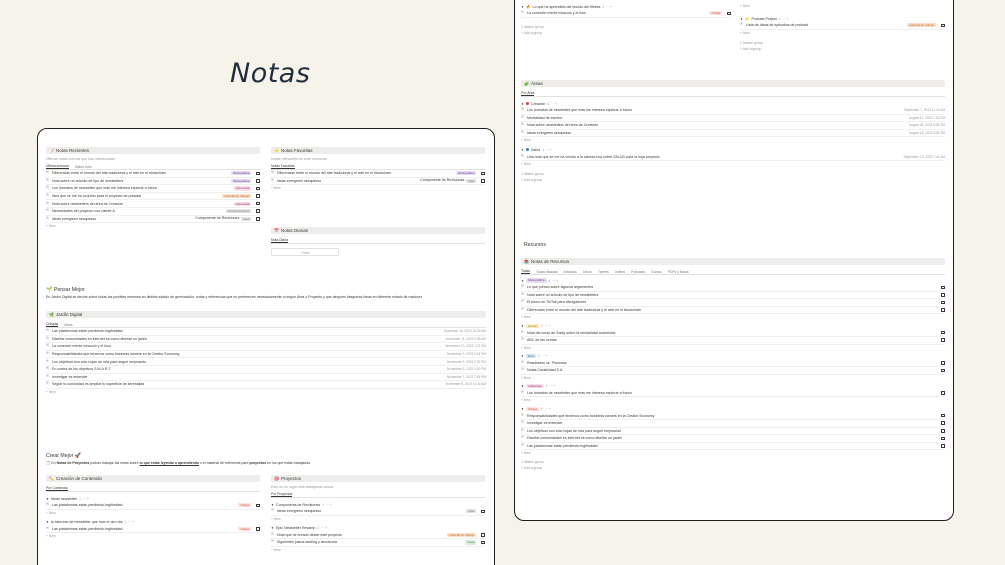  What do you see at coordinates (638, 272) in the screenshot?
I see `recursos-tab: Podcasts` at bounding box center [638, 272].